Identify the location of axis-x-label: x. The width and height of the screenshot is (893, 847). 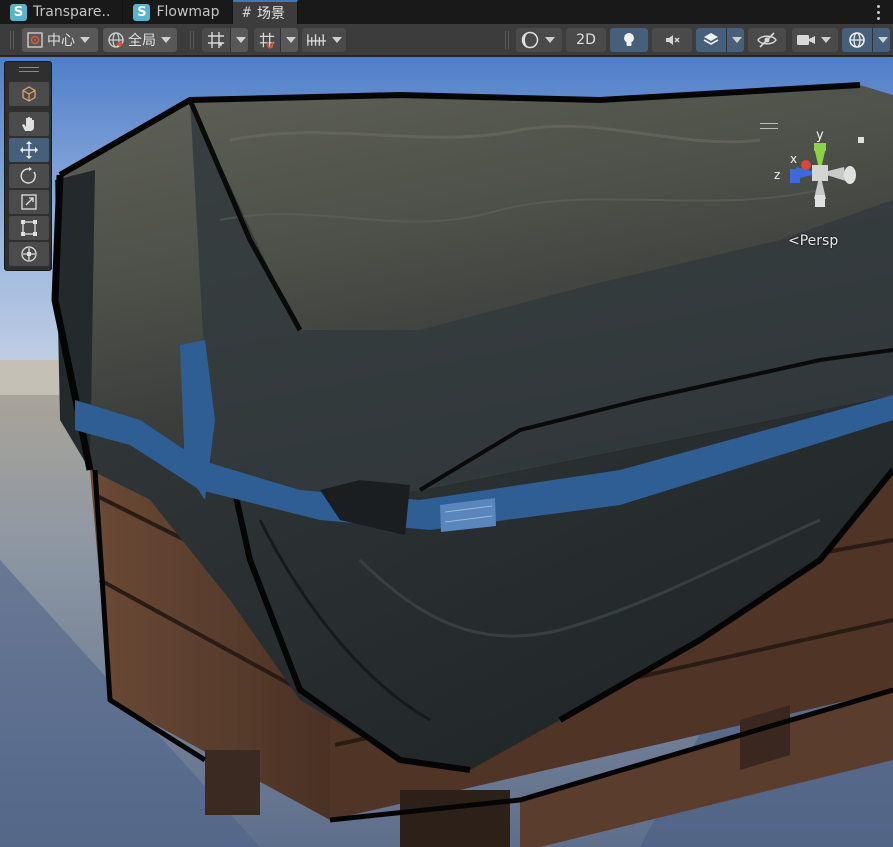
(793, 159).